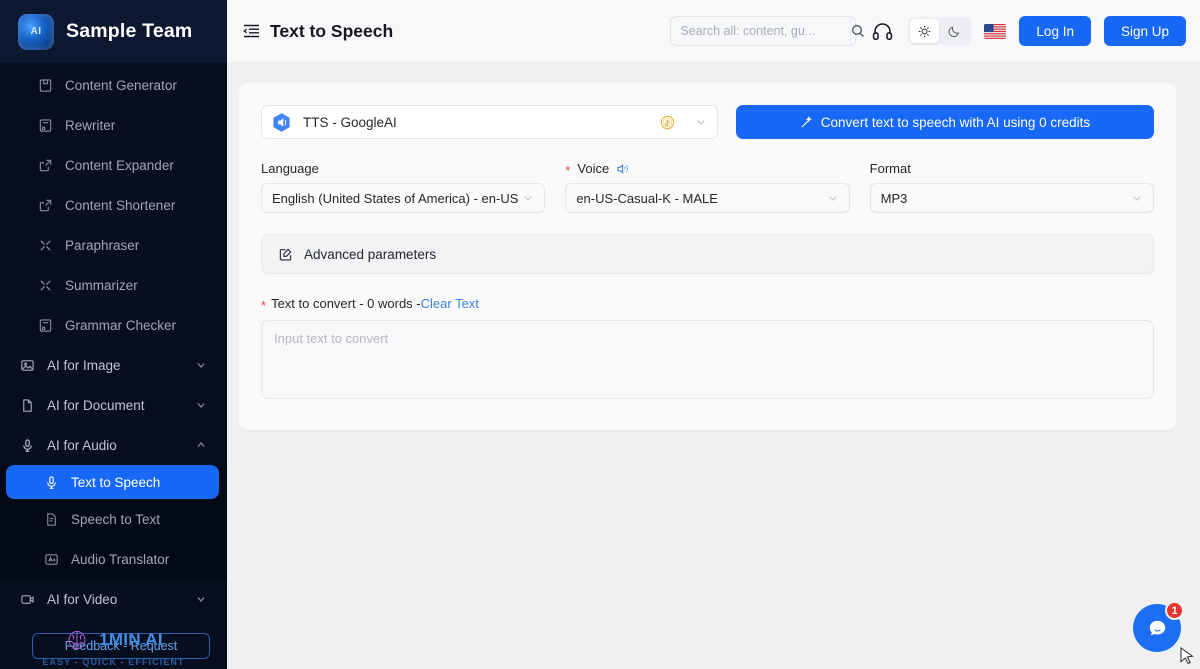 Image resolution: width=1200 pixels, height=669 pixels. What do you see at coordinates (82, 599) in the screenshot?
I see `sidebar-group-label: AI for Video` at bounding box center [82, 599].